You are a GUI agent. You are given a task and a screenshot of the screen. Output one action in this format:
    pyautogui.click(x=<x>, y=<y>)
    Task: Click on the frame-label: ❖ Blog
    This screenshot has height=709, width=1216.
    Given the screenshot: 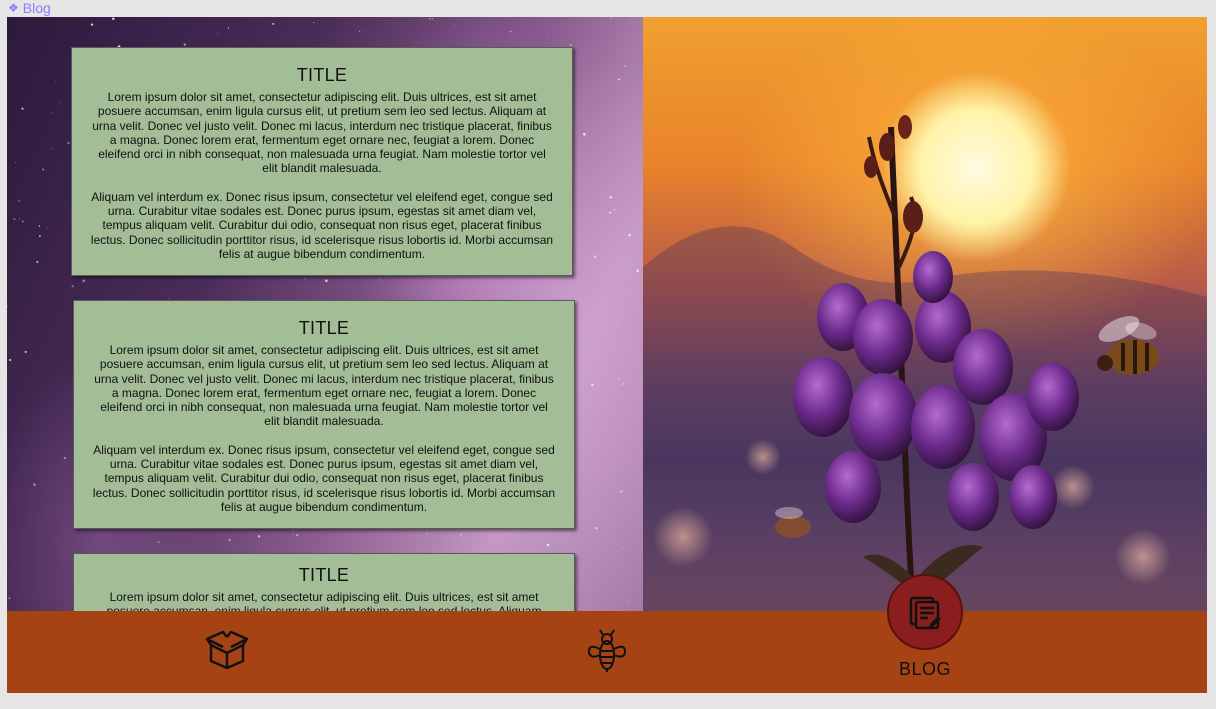 What is the action you would take?
    pyautogui.click(x=29, y=8)
    